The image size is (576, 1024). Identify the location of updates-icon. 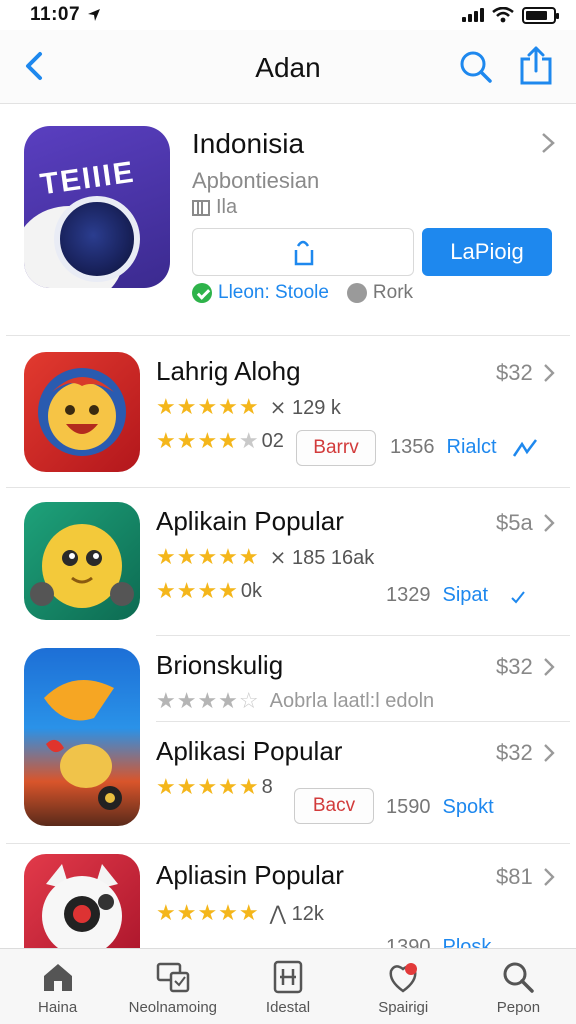
(403, 978).